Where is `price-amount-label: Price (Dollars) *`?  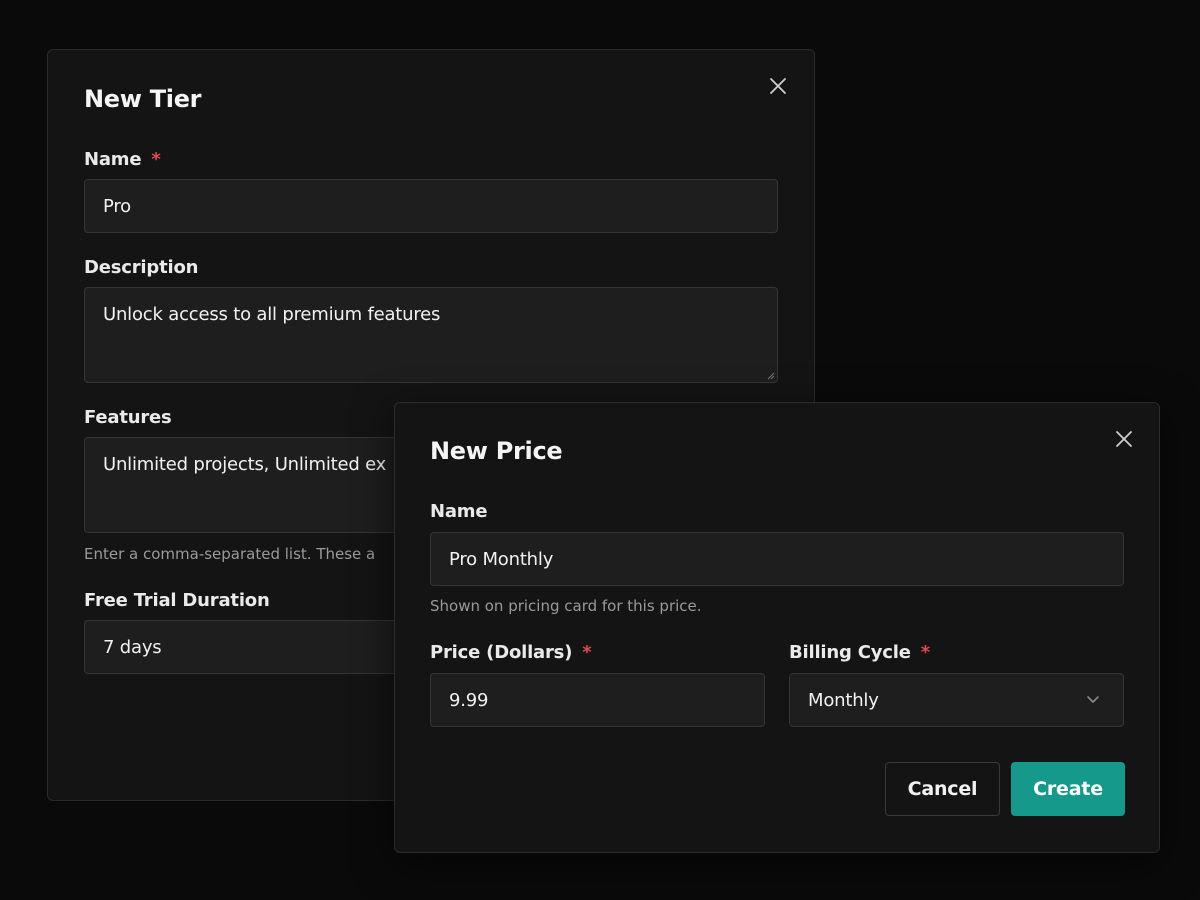 price-amount-label: Price (Dollars) * is located at coordinates (511, 652).